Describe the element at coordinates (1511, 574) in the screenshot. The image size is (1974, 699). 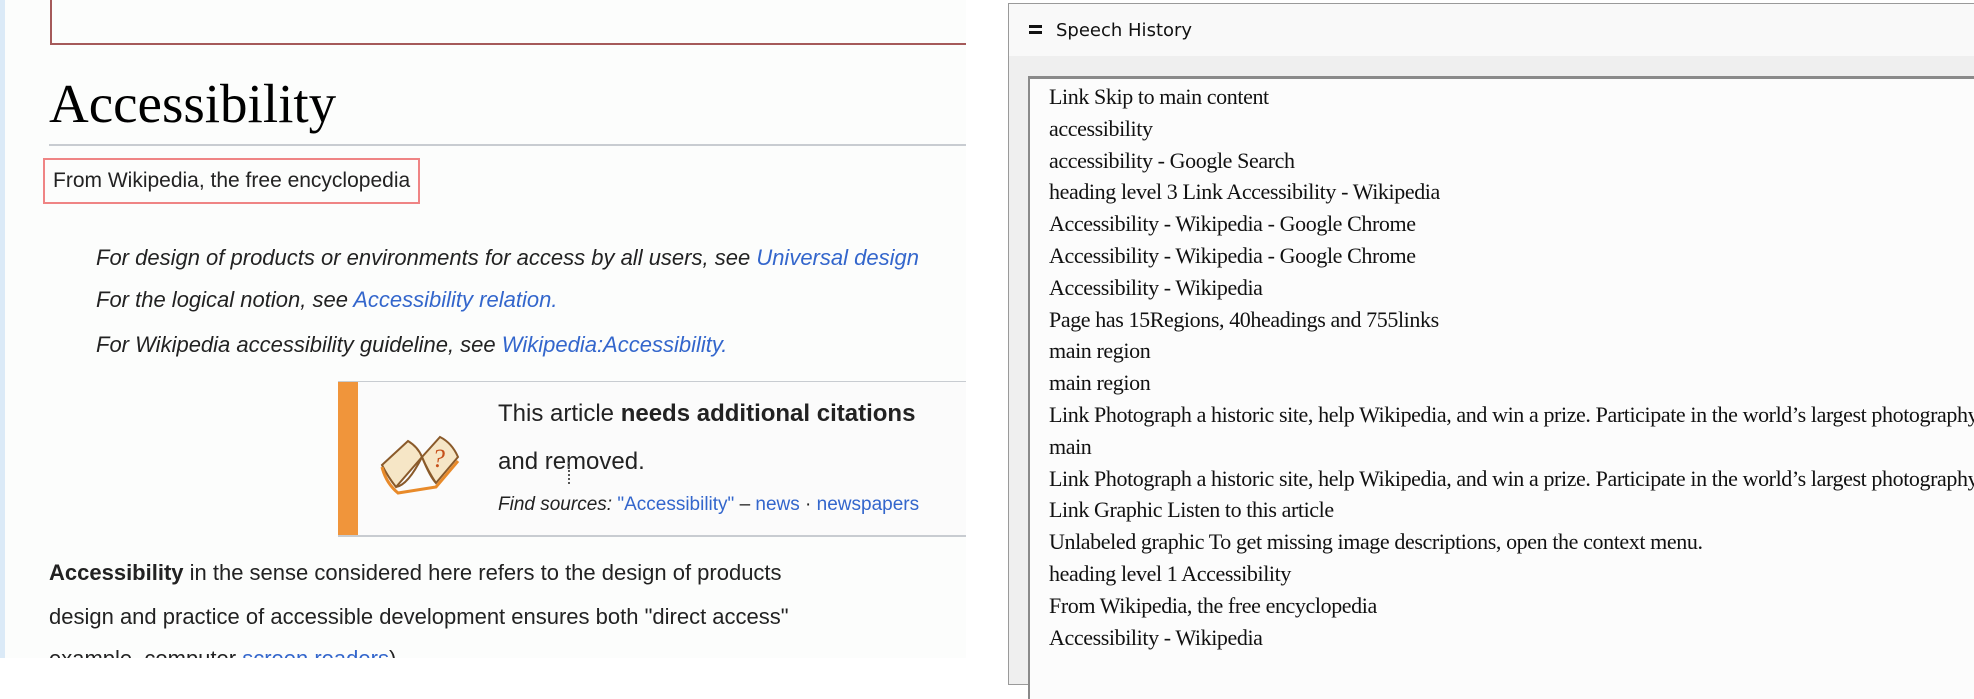
I see `speech-history-item: heading level 1 Accessibility` at that location.